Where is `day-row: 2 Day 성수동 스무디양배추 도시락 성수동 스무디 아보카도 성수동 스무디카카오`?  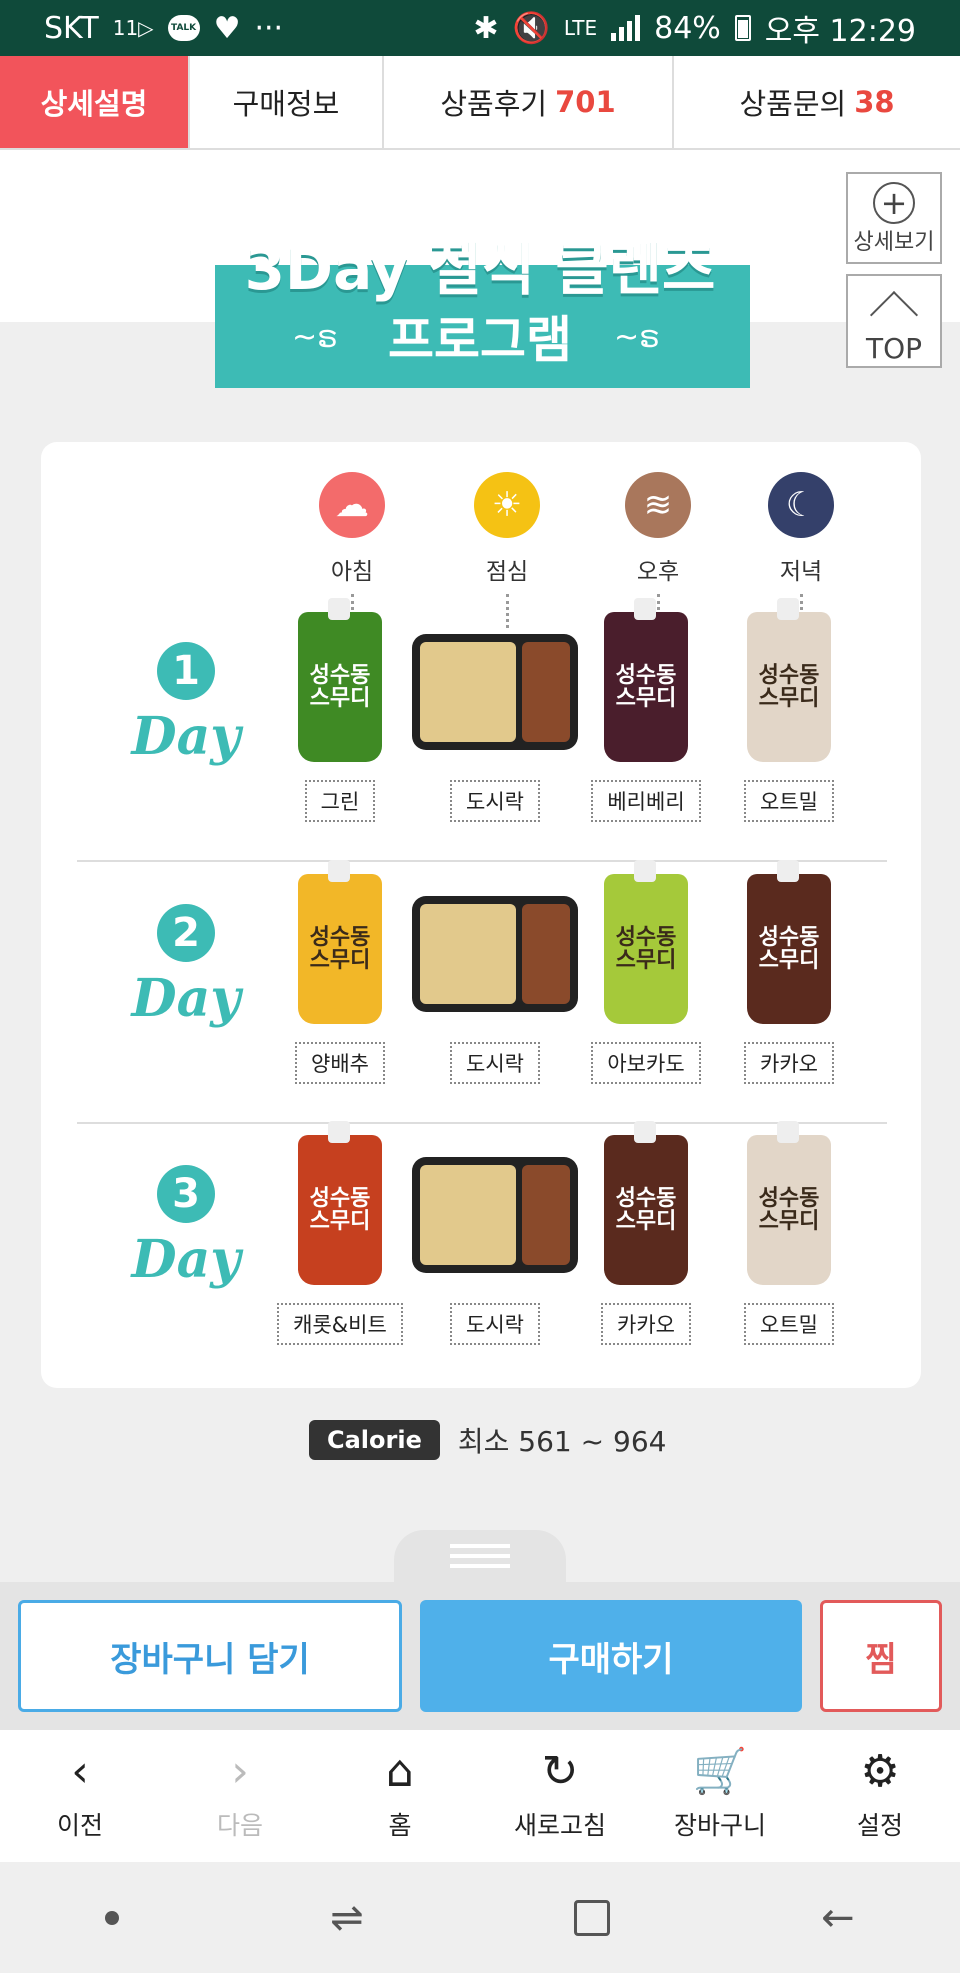
day-row: 2 Day 성수동 스무디양배추 도시락 성수동 스무디 아보카도 성수동 스무디카카오 is located at coordinates (481, 997).